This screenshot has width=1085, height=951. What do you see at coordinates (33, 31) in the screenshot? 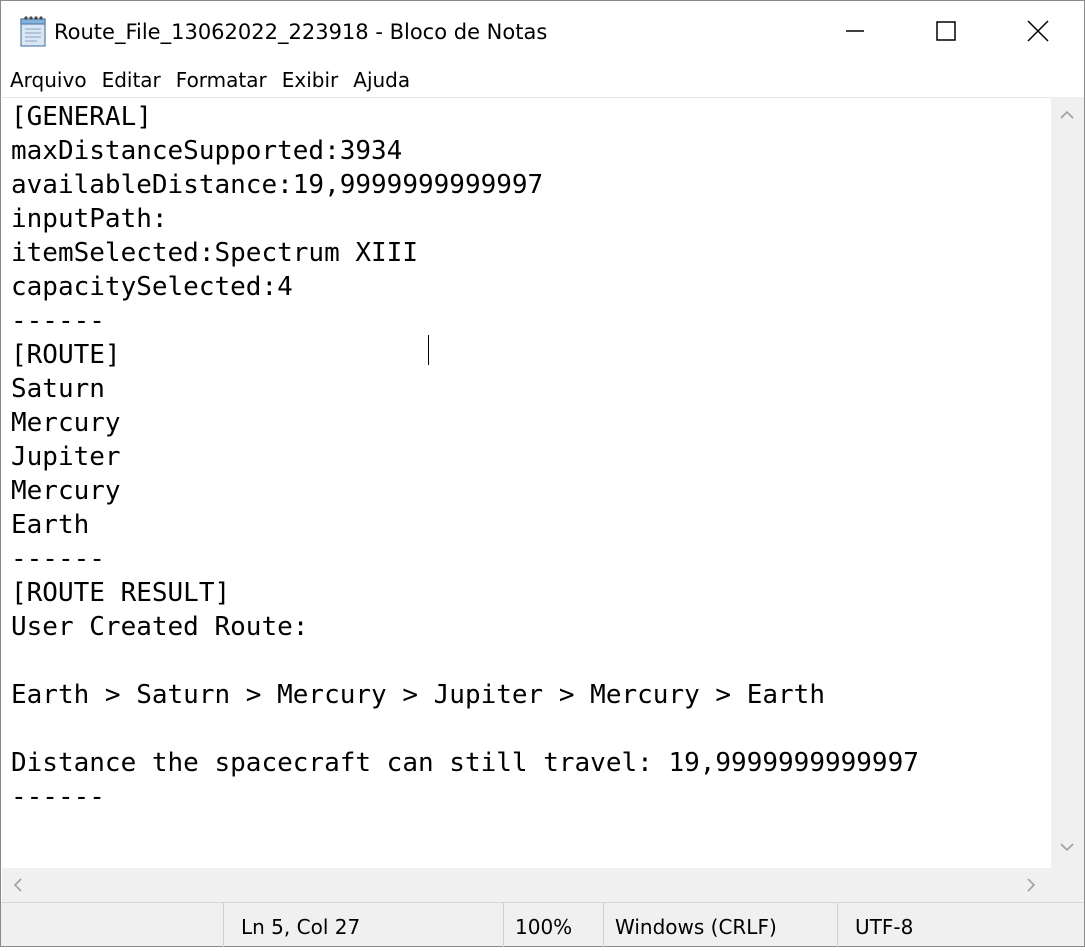
I see `notepad-icon` at bounding box center [33, 31].